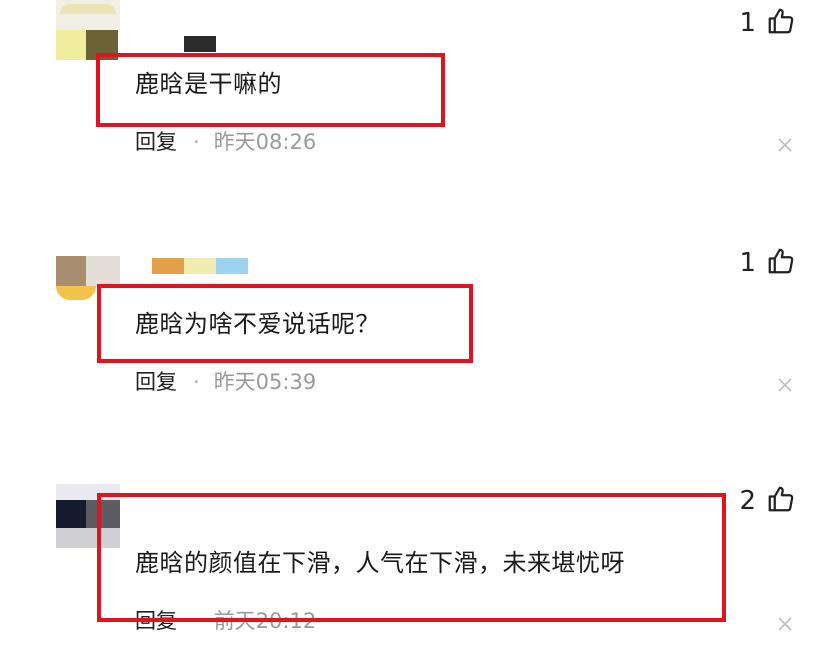  Describe the element at coordinates (265, 142) in the screenshot. I see `comment-time: 昨天08:26` at that location.